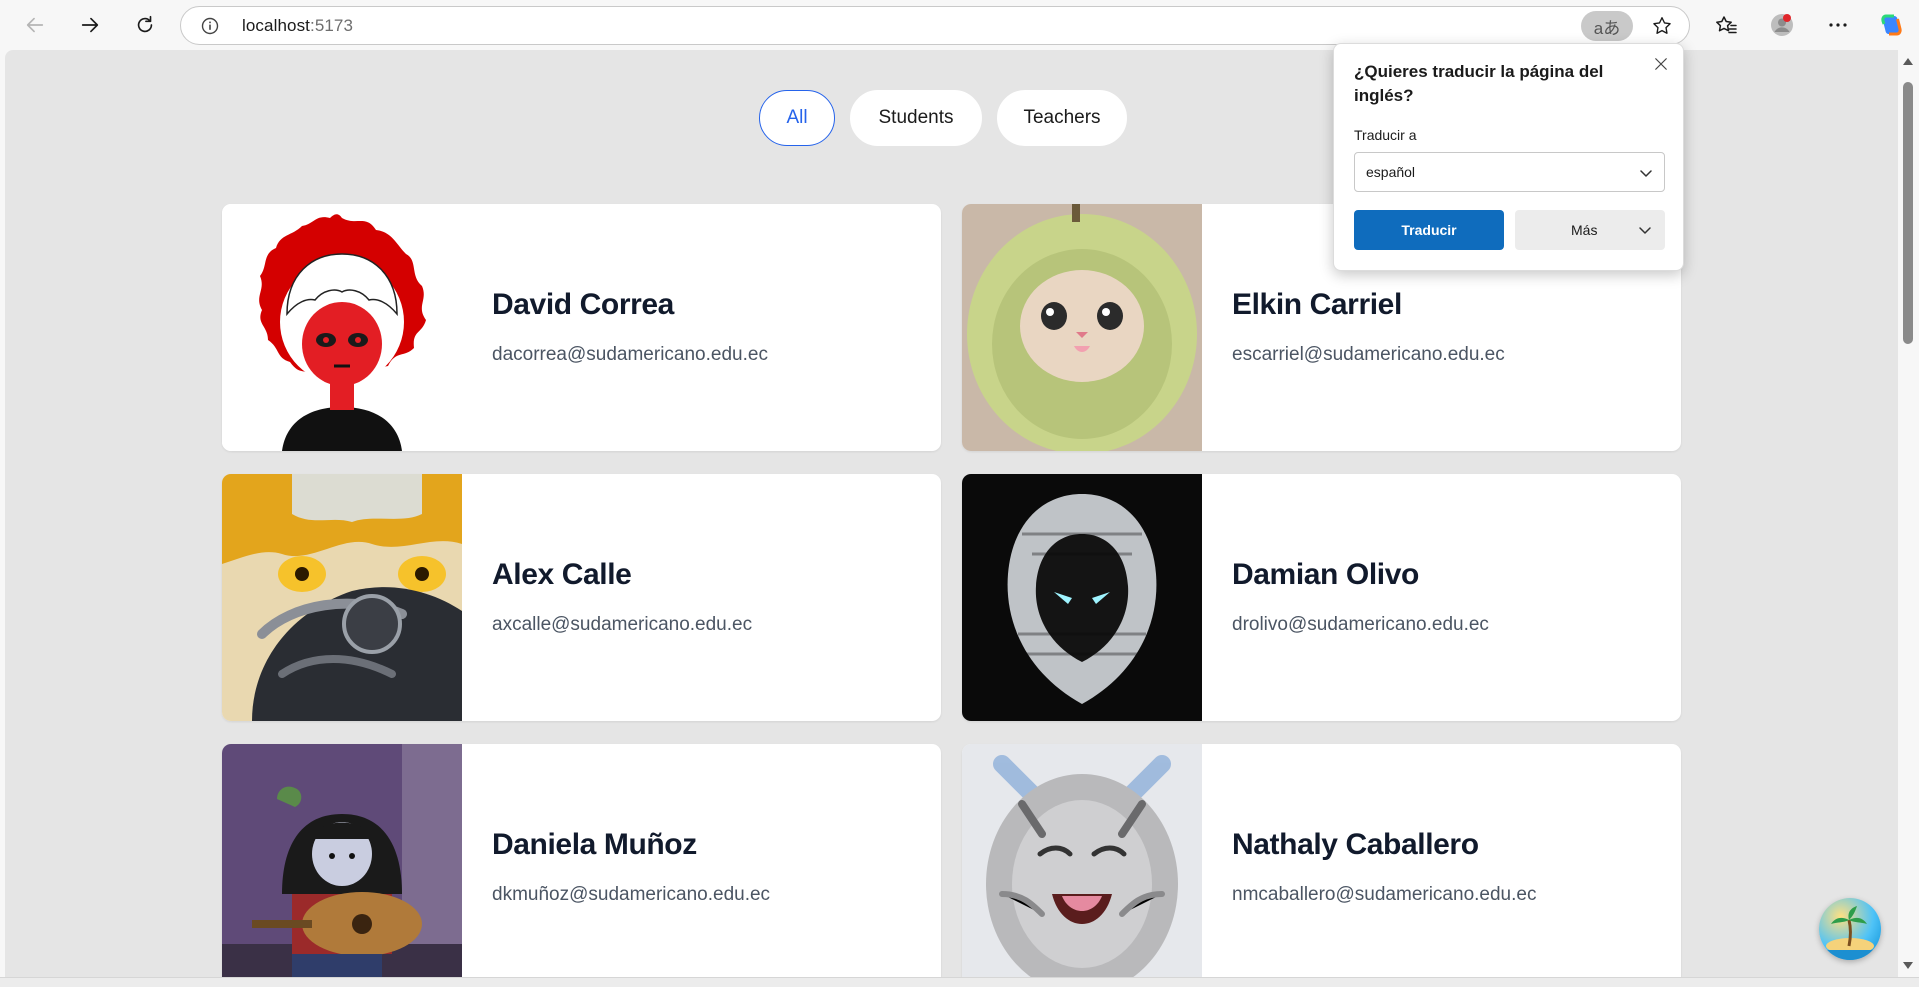 This screenshot has width=1919, height=987. I want to click on translate-popup-title: ¿Quieres traducir la página del inglés?, so click(1479, 83).